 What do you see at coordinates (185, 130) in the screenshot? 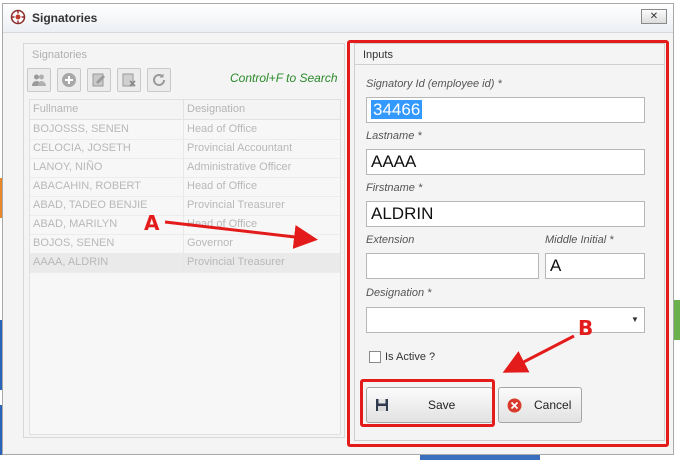
I see `table-row: BOJOSSS, SENEN Head of Office` at bounding box center [185, 130].